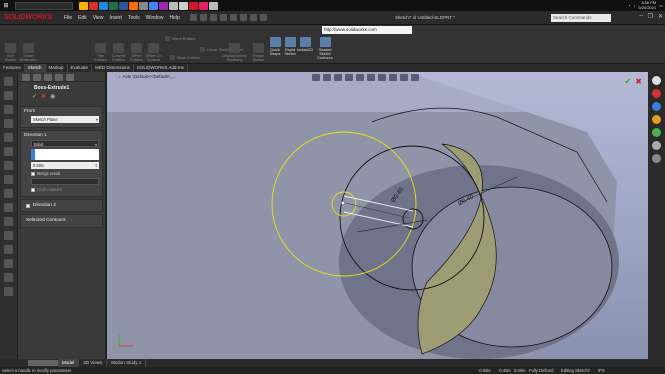 The image size is (665, 374). I want to click on menu-item-help: Help, so click(174, 18).